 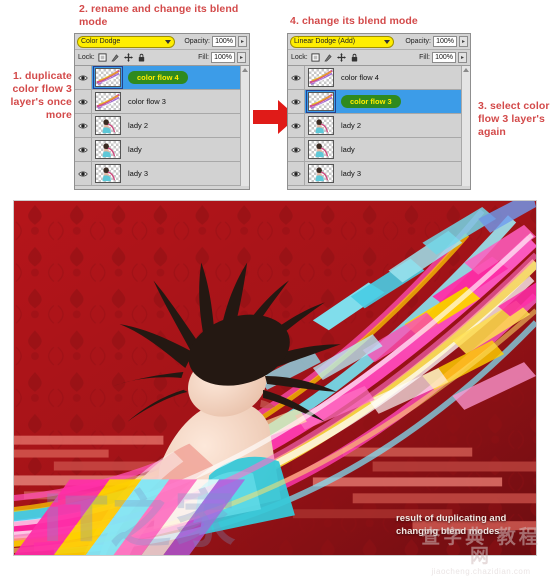 What do you see at coordinates (354, 21) in the screenshot?
I see `annotation-step-4: 4. change its blend mode` at bounding box center [354, 21].